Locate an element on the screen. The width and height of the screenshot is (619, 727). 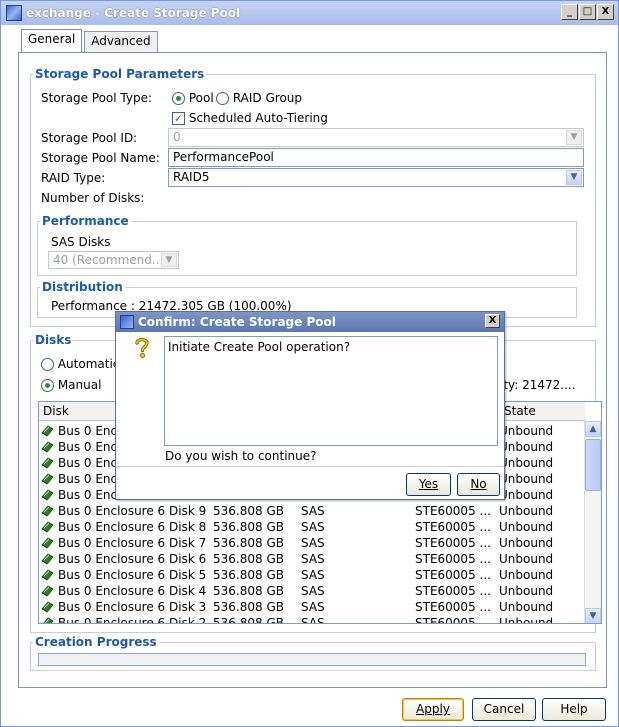
manual-radio: Manual is located at coordinates (71, 385).